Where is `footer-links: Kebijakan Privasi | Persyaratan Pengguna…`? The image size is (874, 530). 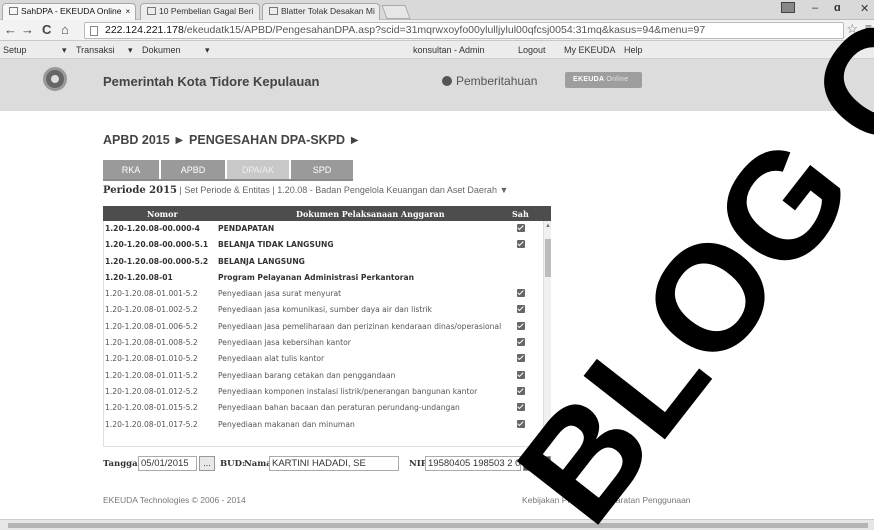
footer-links: Kebijakan Privasi | Persyaratan Pengguna… is located at coordinates (606, 500).